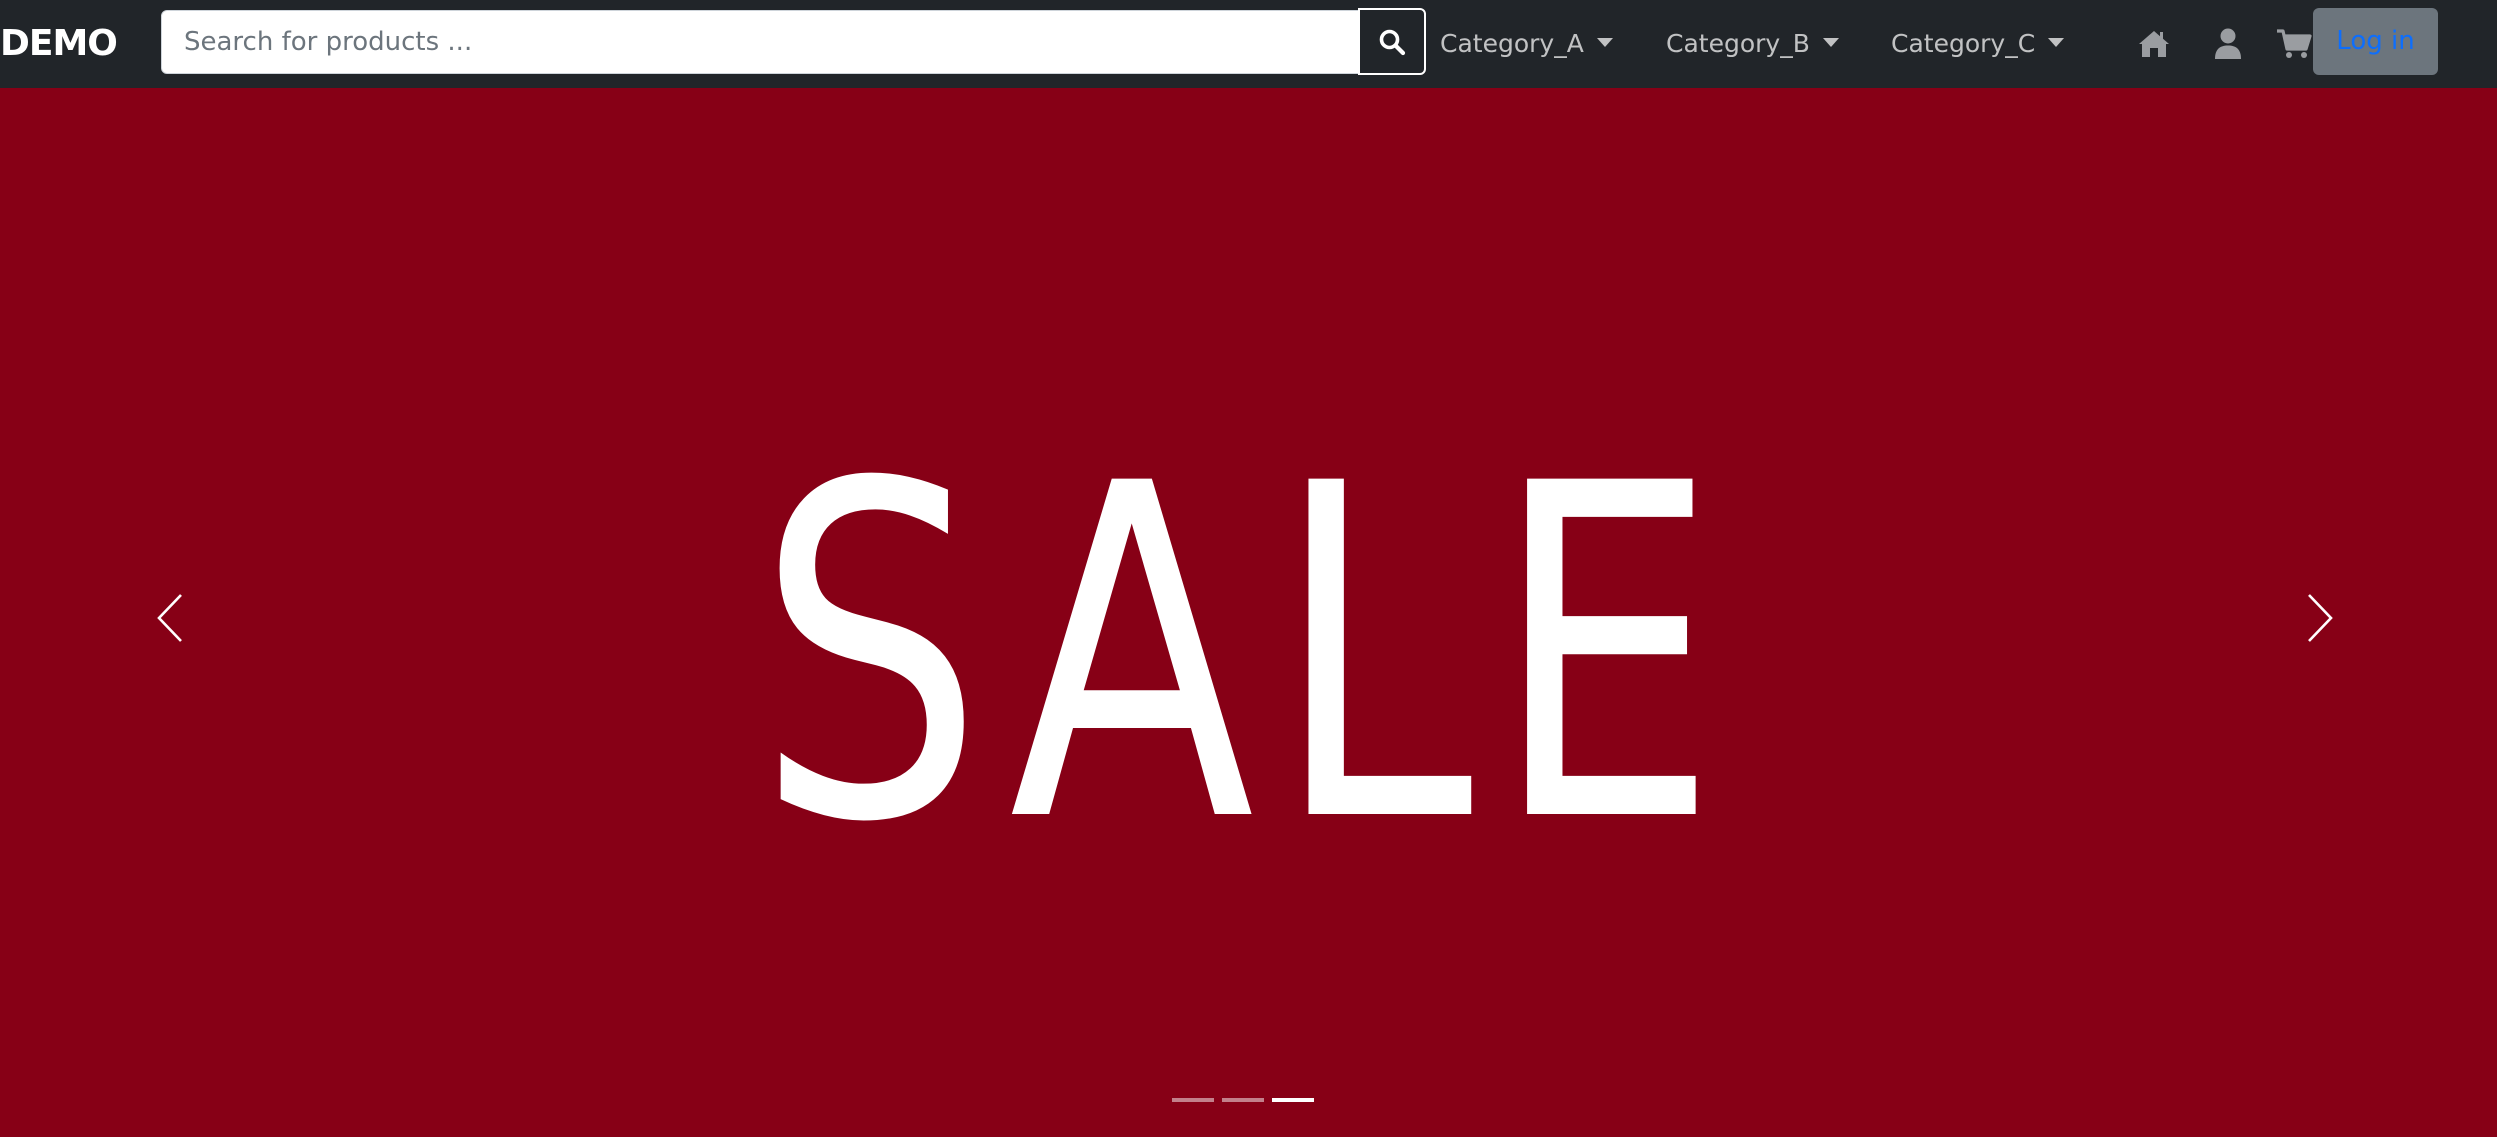 The image size is (2497, 1137). I want to click on category-b-dropdown: Category_B, so click(1752, 44).